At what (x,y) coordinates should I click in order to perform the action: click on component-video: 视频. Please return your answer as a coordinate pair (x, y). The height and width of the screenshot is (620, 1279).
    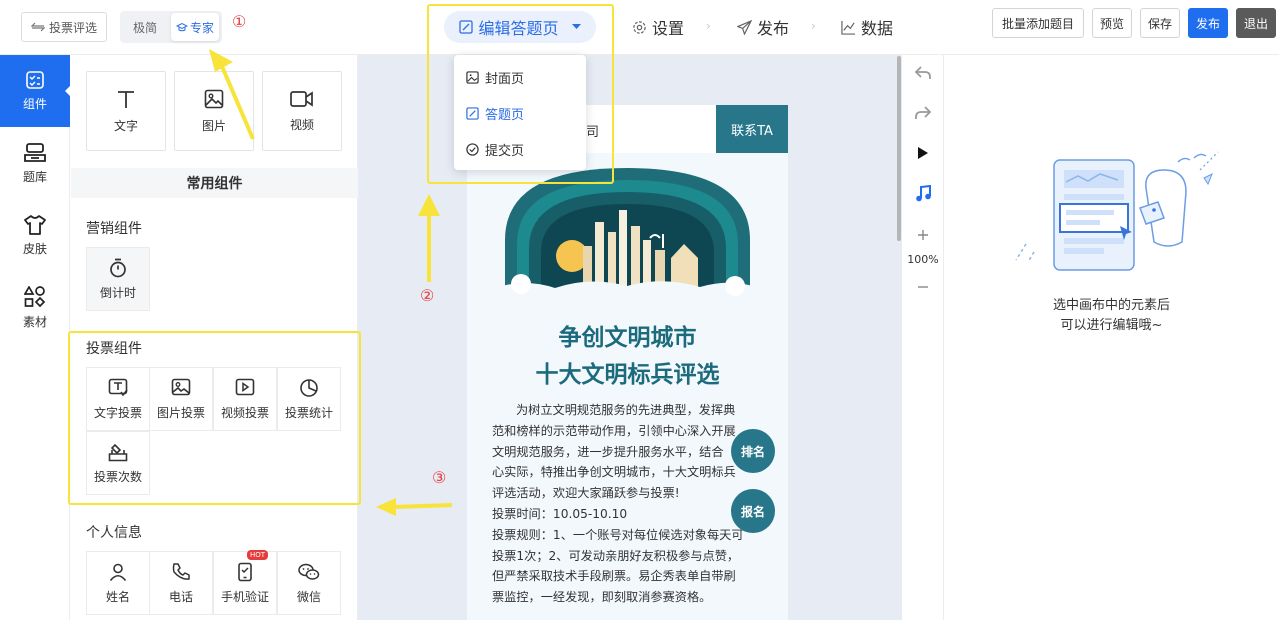
    Looking at the image, I should click on (302, 111).